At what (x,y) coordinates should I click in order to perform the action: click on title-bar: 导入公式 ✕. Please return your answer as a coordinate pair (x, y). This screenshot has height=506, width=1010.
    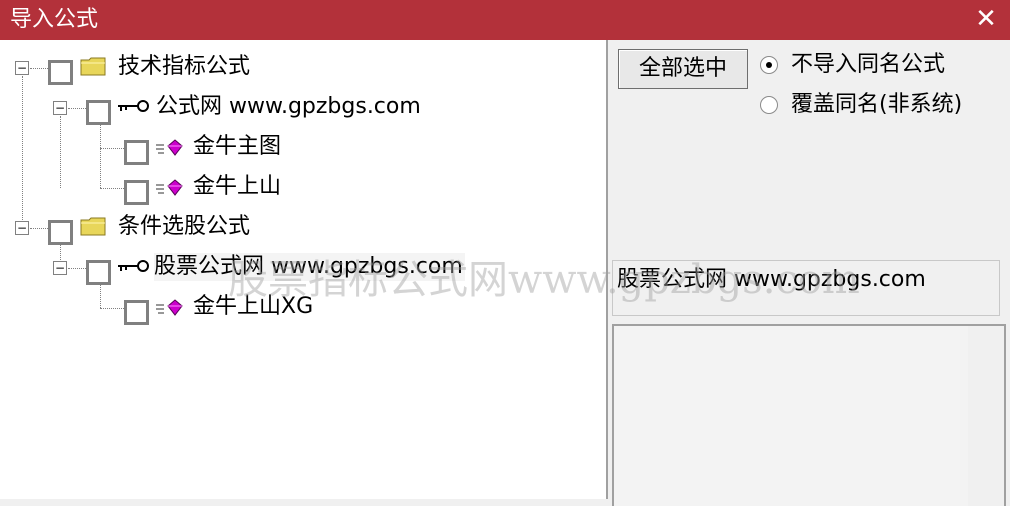
    Looking at the image, I should click on (505, 20).